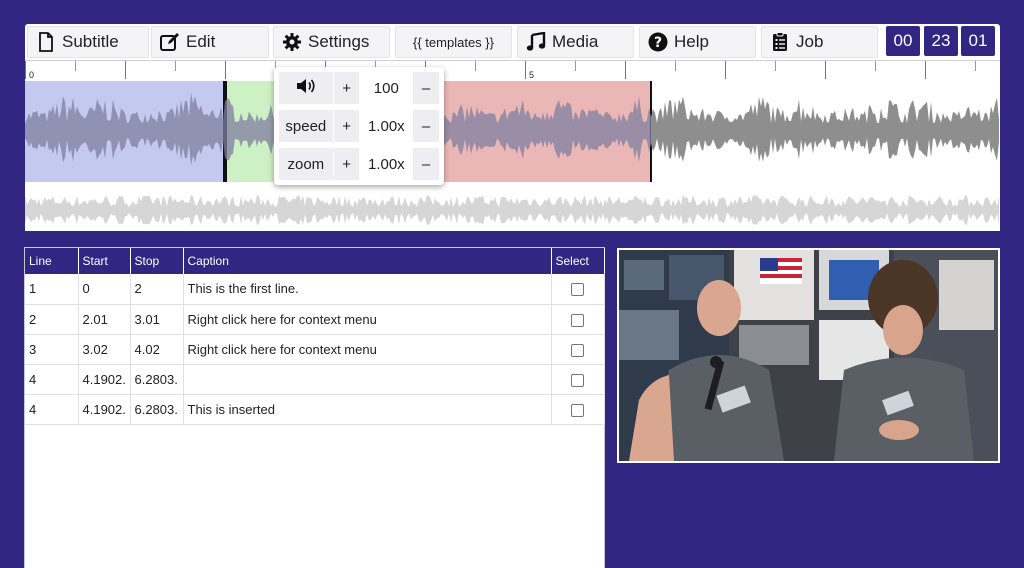 Image resolution: width=1024 pixels, height=568 pixels. I want to click on volume-decrease-button: –, so click(426, 88).